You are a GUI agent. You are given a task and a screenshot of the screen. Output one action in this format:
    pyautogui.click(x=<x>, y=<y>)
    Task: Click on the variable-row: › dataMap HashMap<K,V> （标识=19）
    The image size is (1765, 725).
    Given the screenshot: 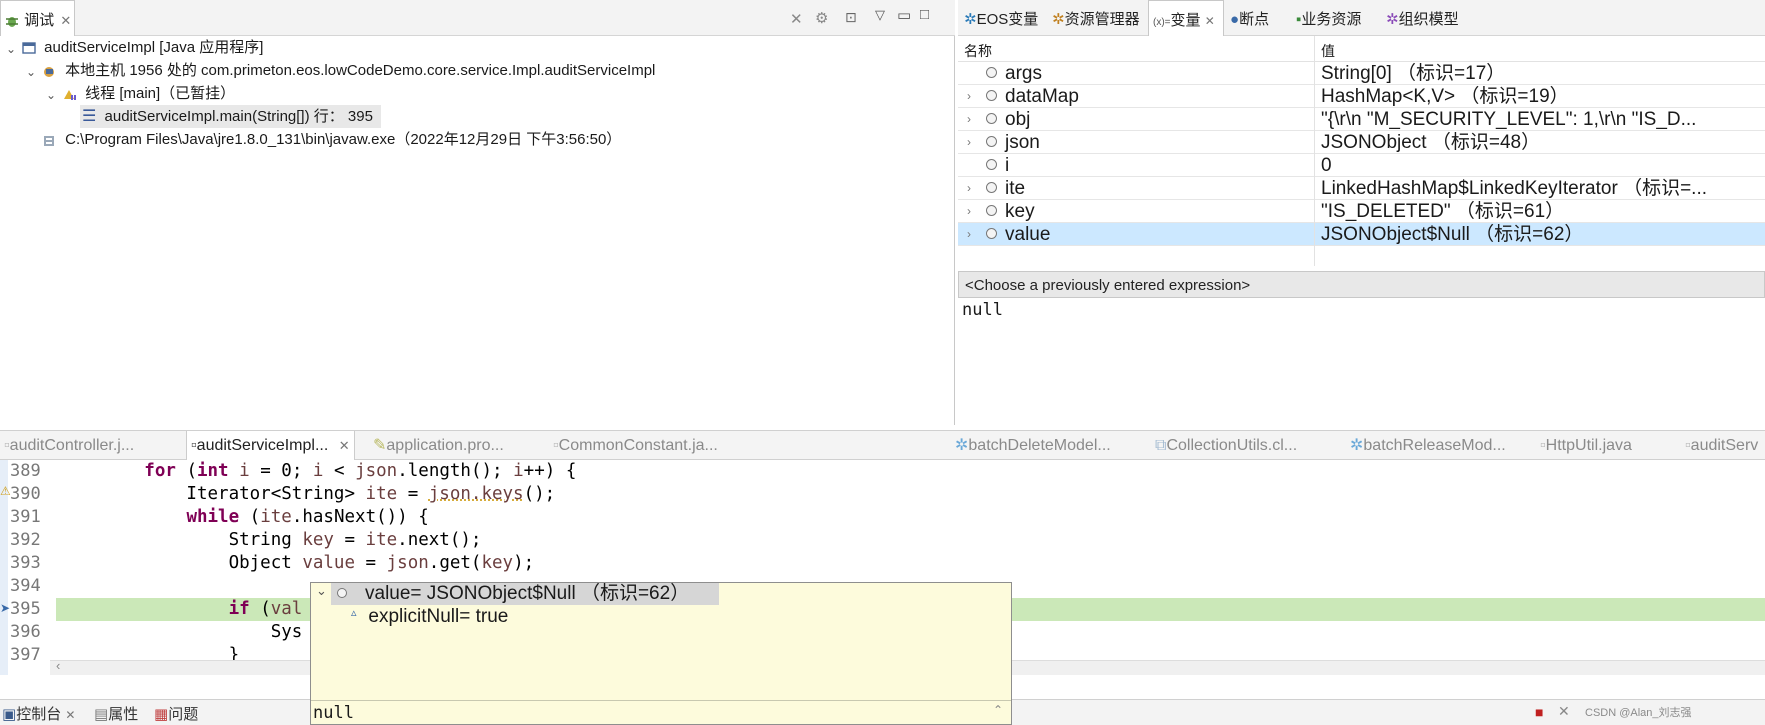 What is the action you would take?
    pyautogui.click(x=1361, y=96)
    